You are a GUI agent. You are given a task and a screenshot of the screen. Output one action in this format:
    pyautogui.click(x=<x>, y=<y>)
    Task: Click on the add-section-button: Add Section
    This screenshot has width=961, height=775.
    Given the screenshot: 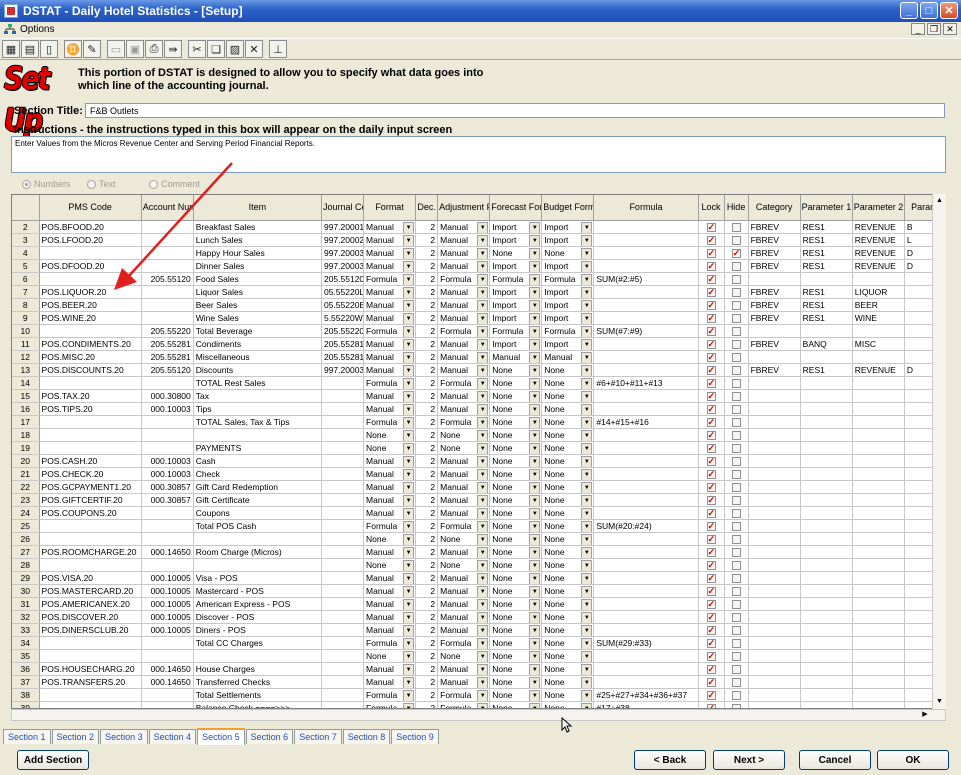 What is the action you would take?
    pyautogui.click(x=53, y=760)
    